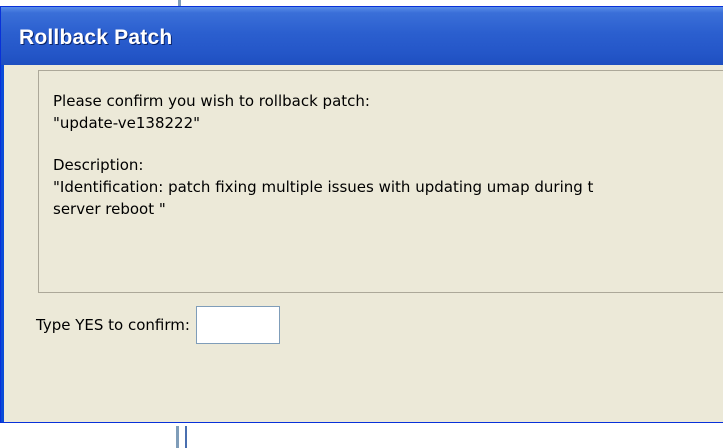  Describe the element at coordinates (237, 325) in the screenshot. I see `confirm-input` at that location.